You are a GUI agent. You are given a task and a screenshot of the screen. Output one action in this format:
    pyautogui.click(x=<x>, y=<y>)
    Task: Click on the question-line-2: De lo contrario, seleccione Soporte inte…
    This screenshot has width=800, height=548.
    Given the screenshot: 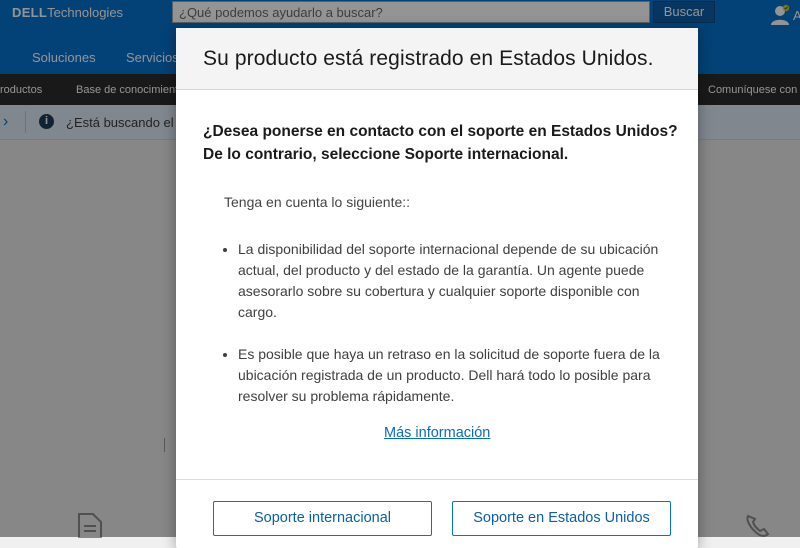 What is the action you would take?
    pyautogui.click(x=386, y=154)
    